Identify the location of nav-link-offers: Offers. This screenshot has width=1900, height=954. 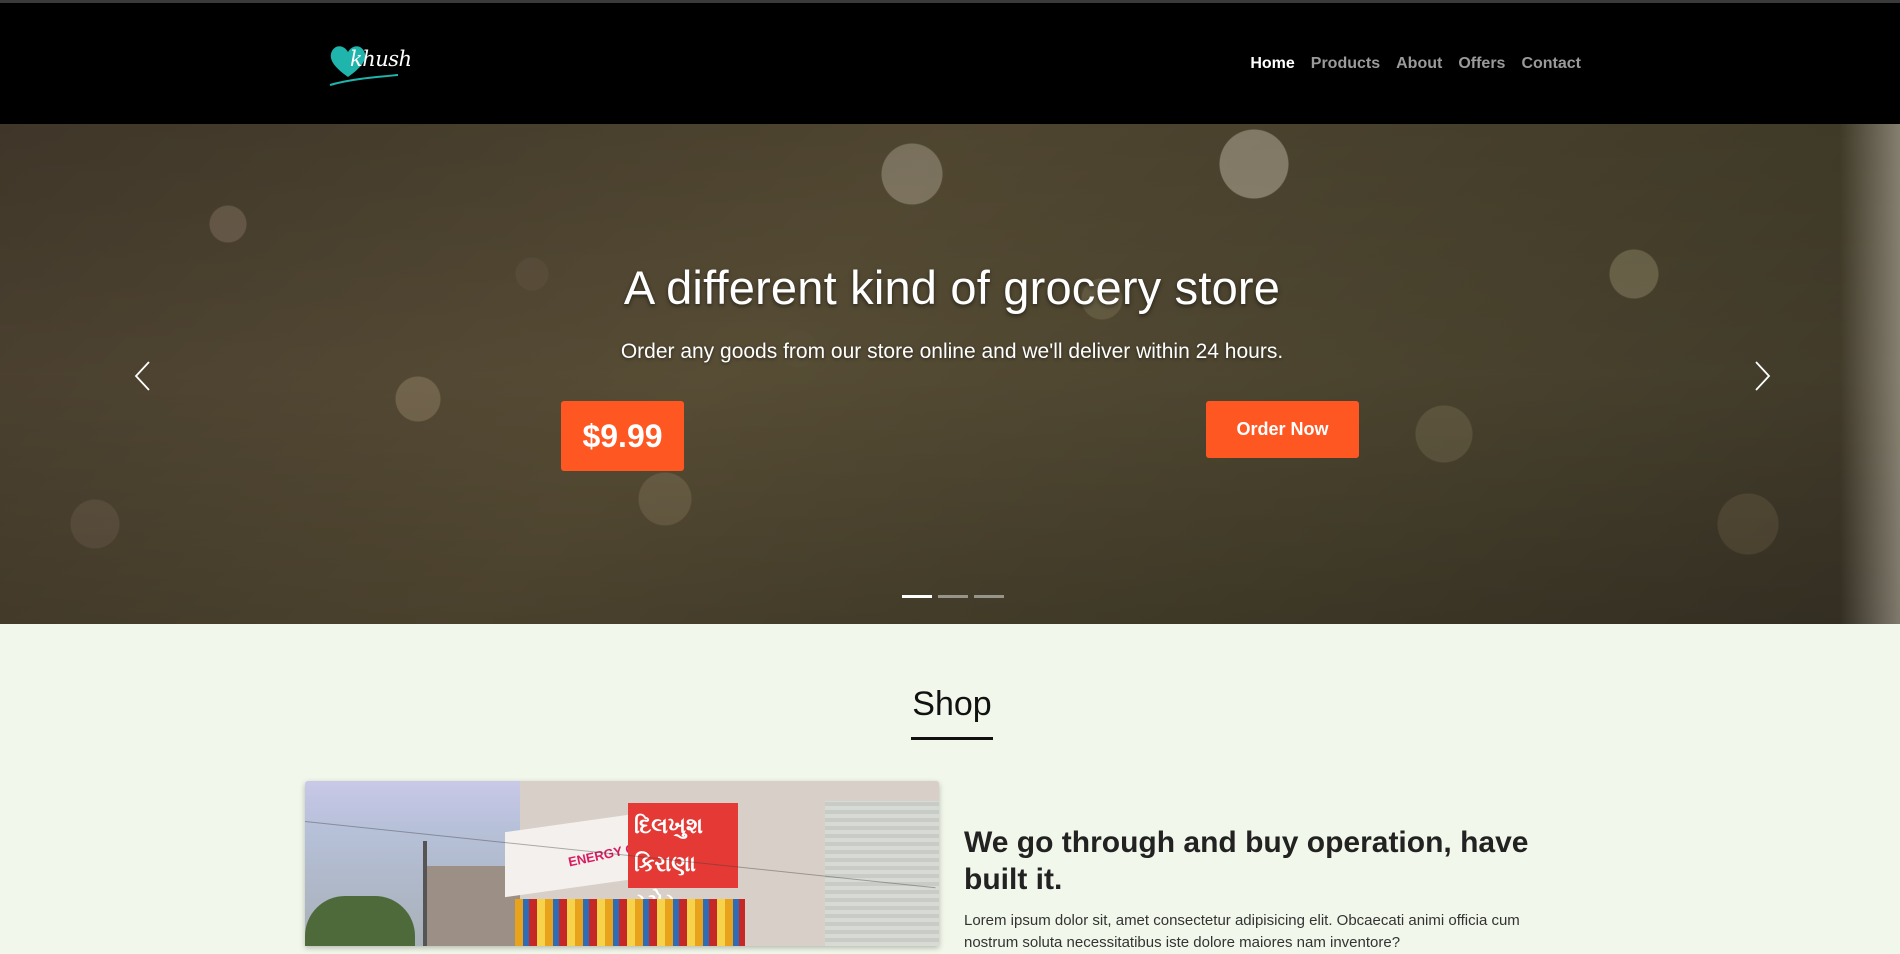
(1481, 63).